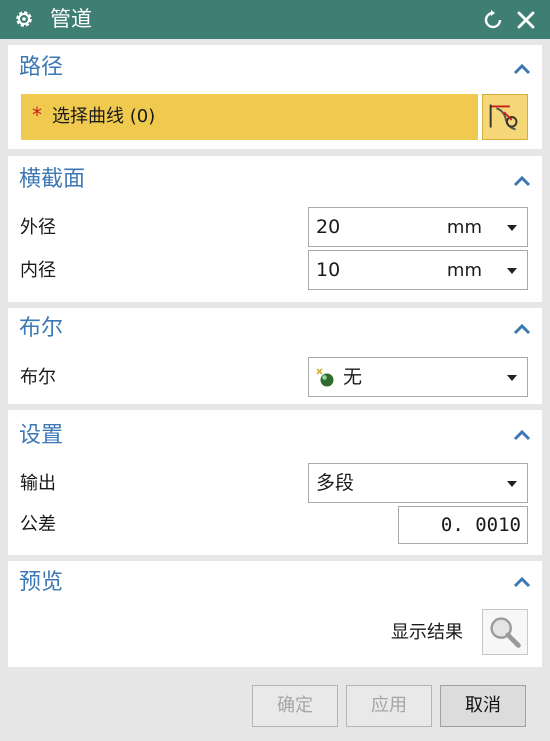 This screenshot has height=741, width=550. What do you see at coordinates (24, 19) in the screenshot?
I see `gear-icon` at bounding box center [24, 19].